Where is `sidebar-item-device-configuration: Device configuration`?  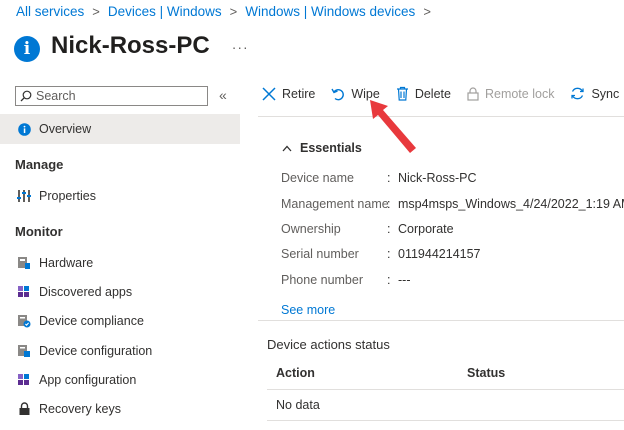
sidebar-item-device-configuration: Device configuration is located at coordinates (120, 351).